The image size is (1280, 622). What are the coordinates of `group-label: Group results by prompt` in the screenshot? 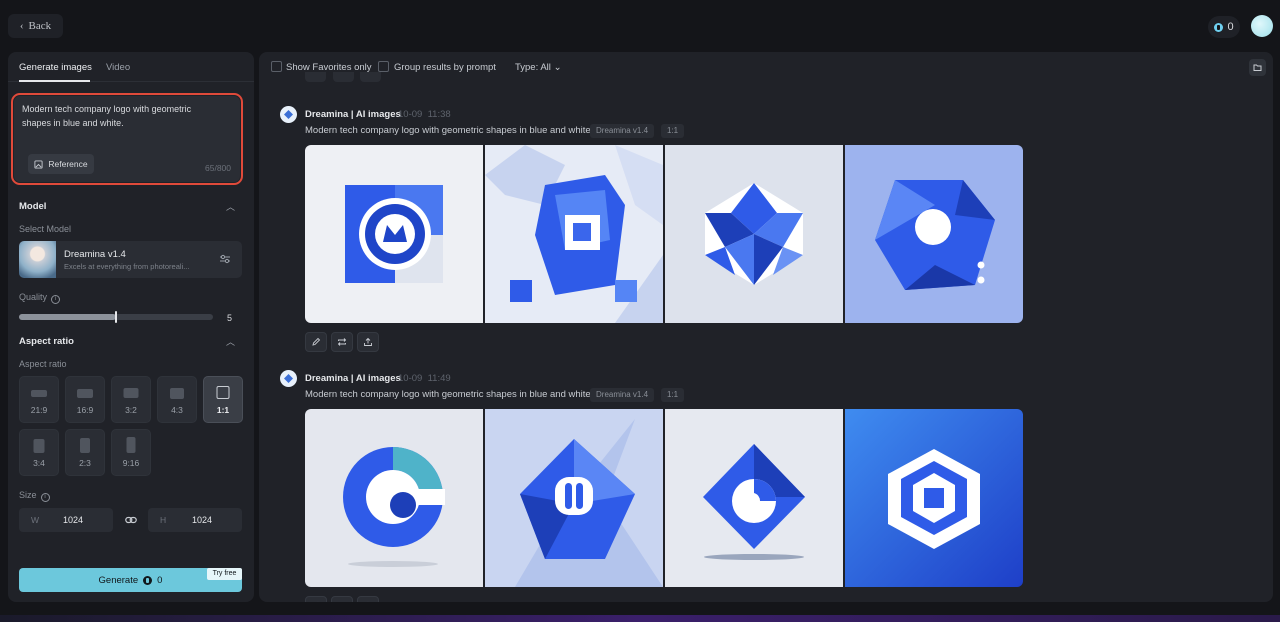 It's located at (445, 67).